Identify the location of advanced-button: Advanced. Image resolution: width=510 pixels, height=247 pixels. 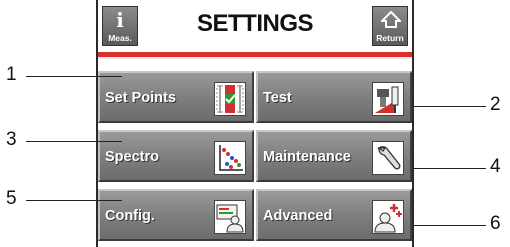
(334, 215).